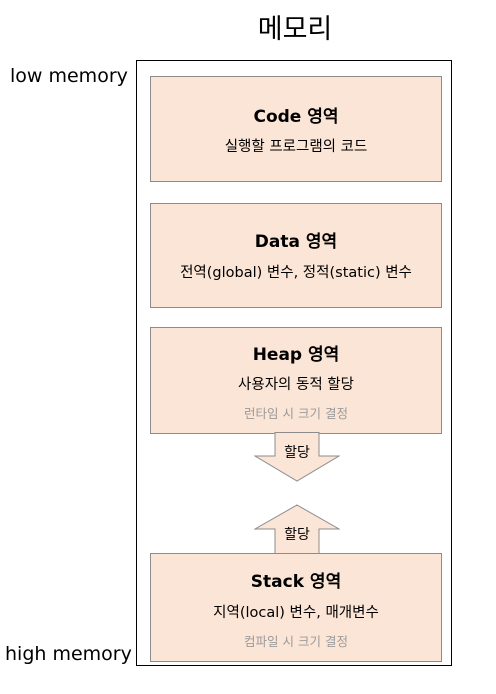  I want to click on stack-segment-note: 컴파일 시 크기 결정, so click(296, 641).